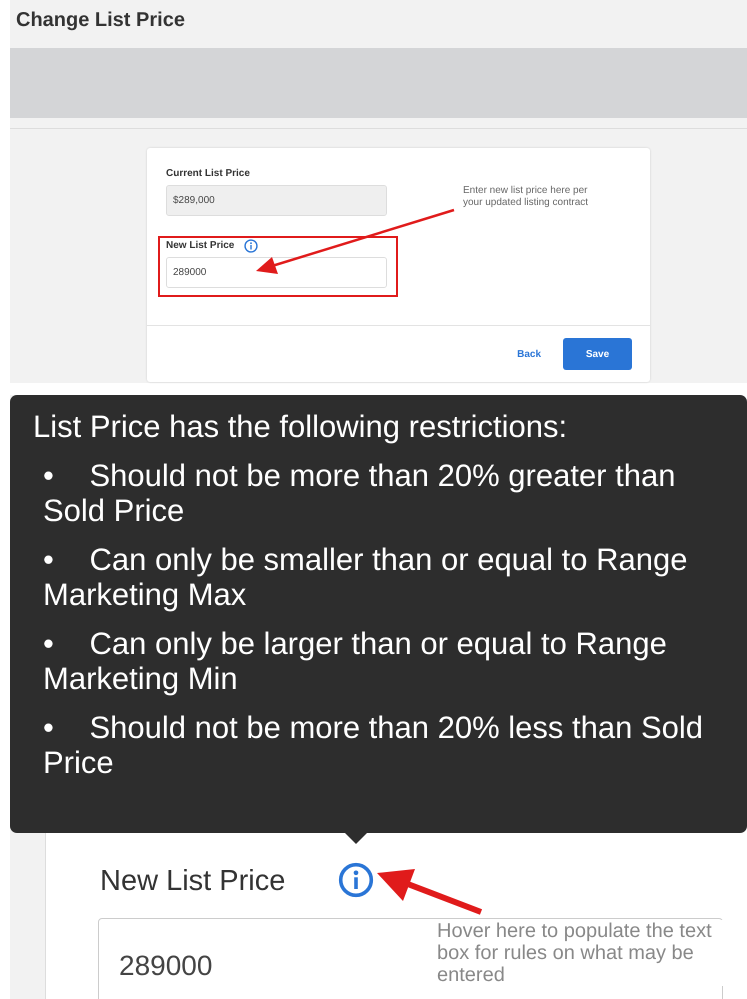 The width and height of the screenshot is (747, 999). I want to click on field-label: Current List Price, so click(208, 174).